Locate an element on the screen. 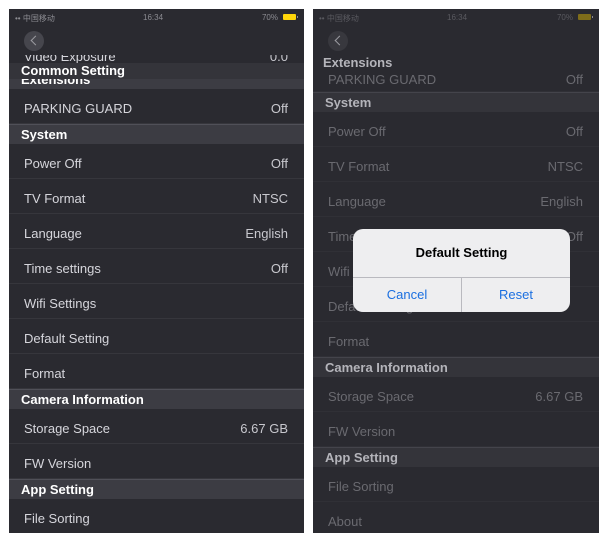 Image resolution: width=599 pixels, height=533 pixels. cancel-button: Cancel is located at coordinates (407, 295).